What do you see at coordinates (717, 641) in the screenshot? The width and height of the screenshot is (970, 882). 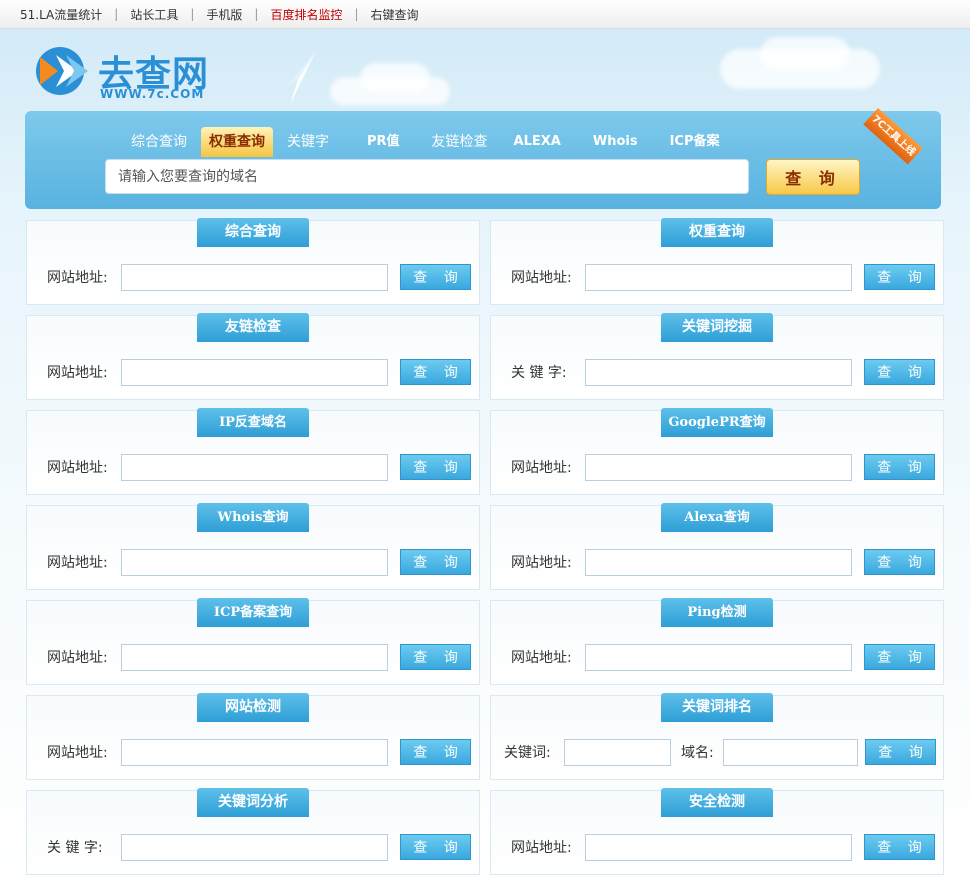 I see `card-ping: Ping检测 网站地址: 查 询` at bounding box center [717, 641].